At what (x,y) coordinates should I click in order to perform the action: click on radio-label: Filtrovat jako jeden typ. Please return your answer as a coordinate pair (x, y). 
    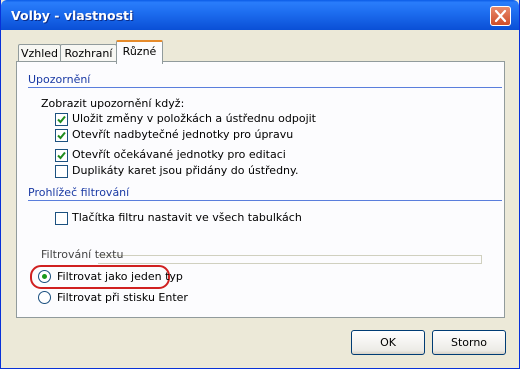
    Looking at the image, I should click on (120, 276).